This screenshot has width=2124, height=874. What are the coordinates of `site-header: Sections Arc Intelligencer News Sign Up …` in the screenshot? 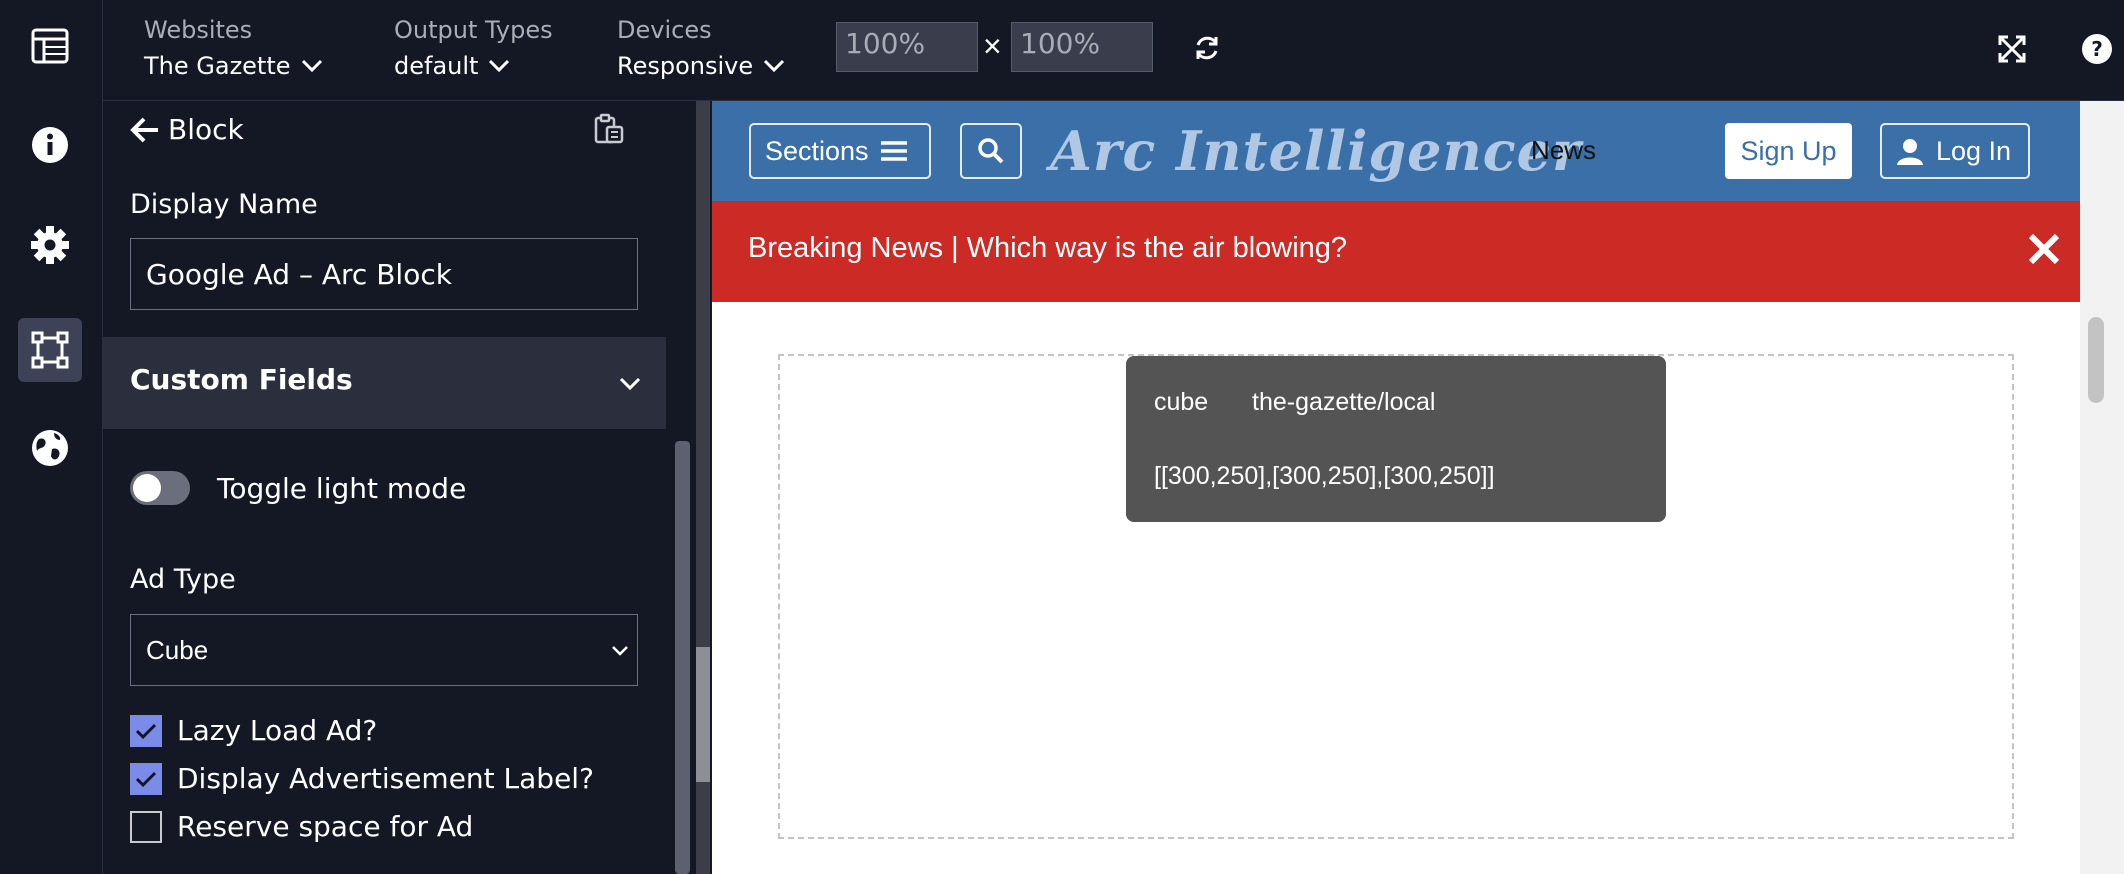 It's located at (1396, 151).